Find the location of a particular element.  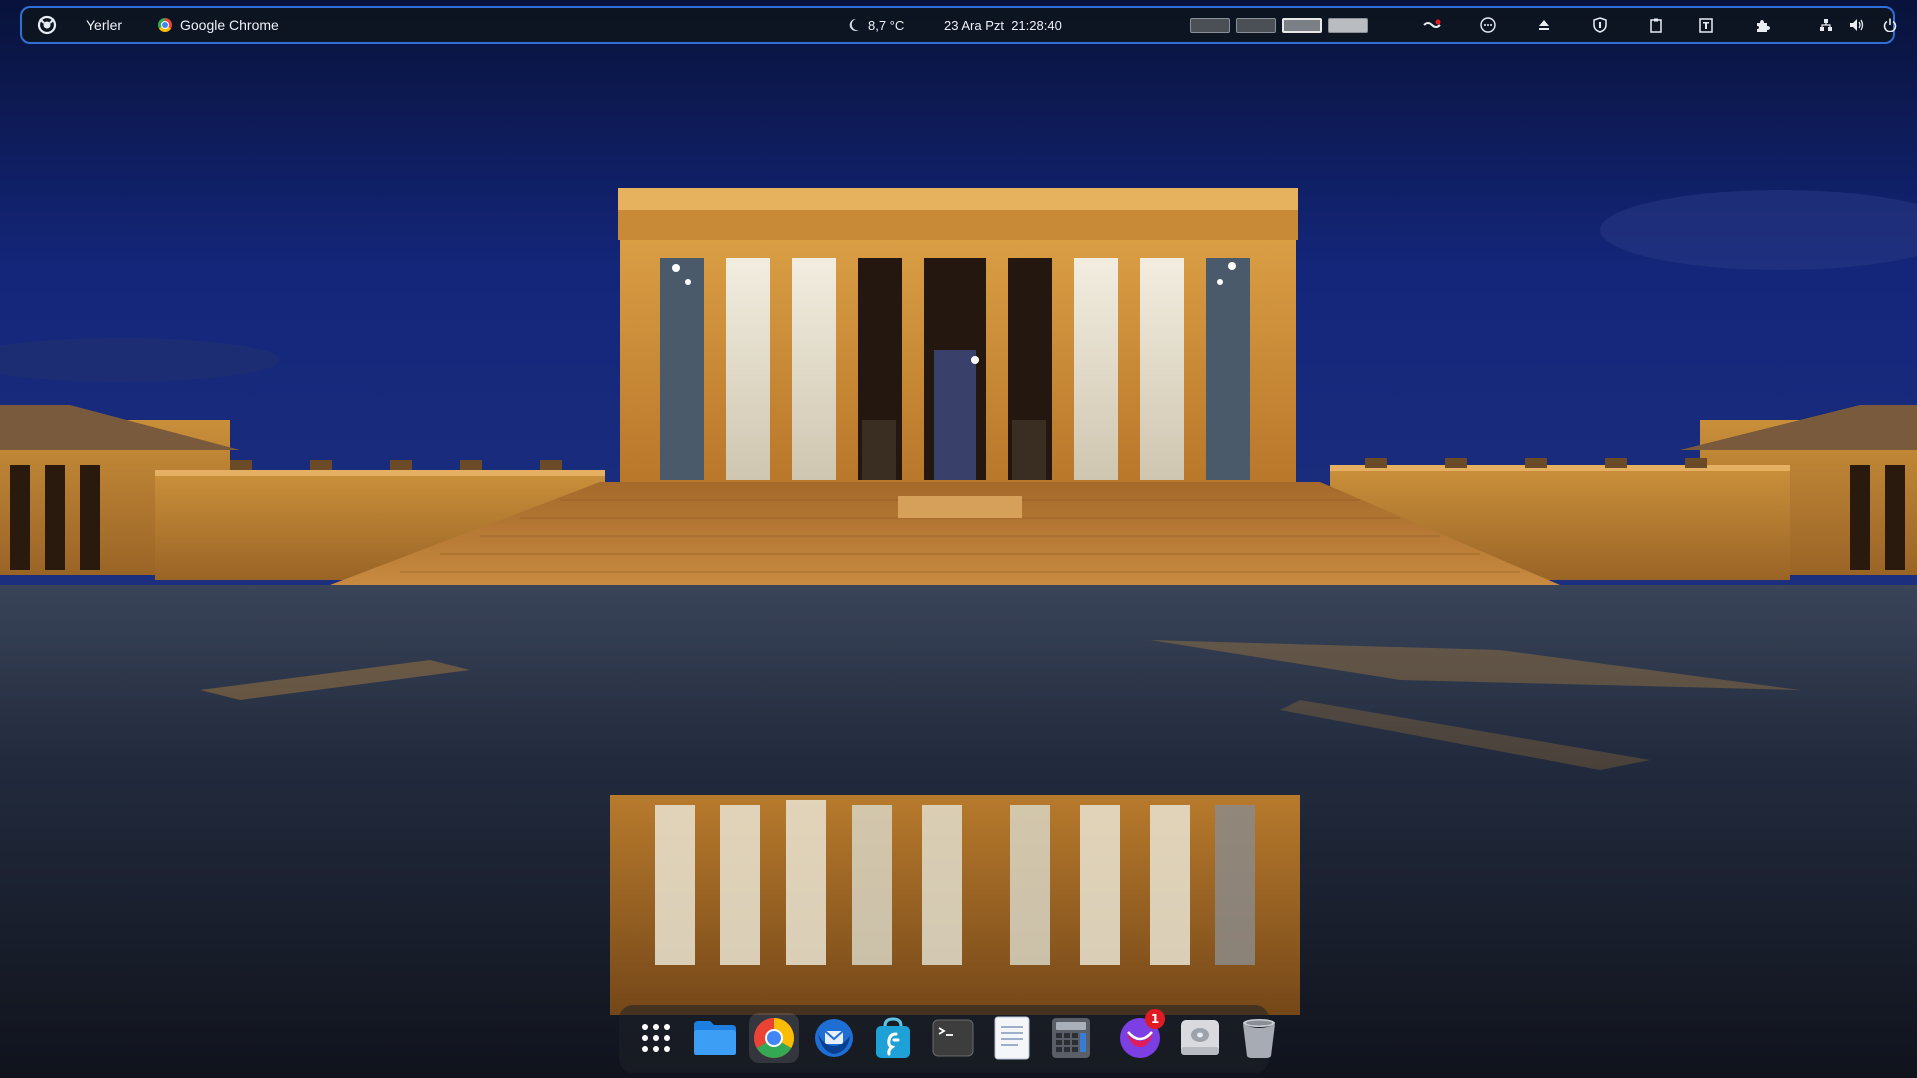

dock-thunderbird is located at coordinates (834, 1038).